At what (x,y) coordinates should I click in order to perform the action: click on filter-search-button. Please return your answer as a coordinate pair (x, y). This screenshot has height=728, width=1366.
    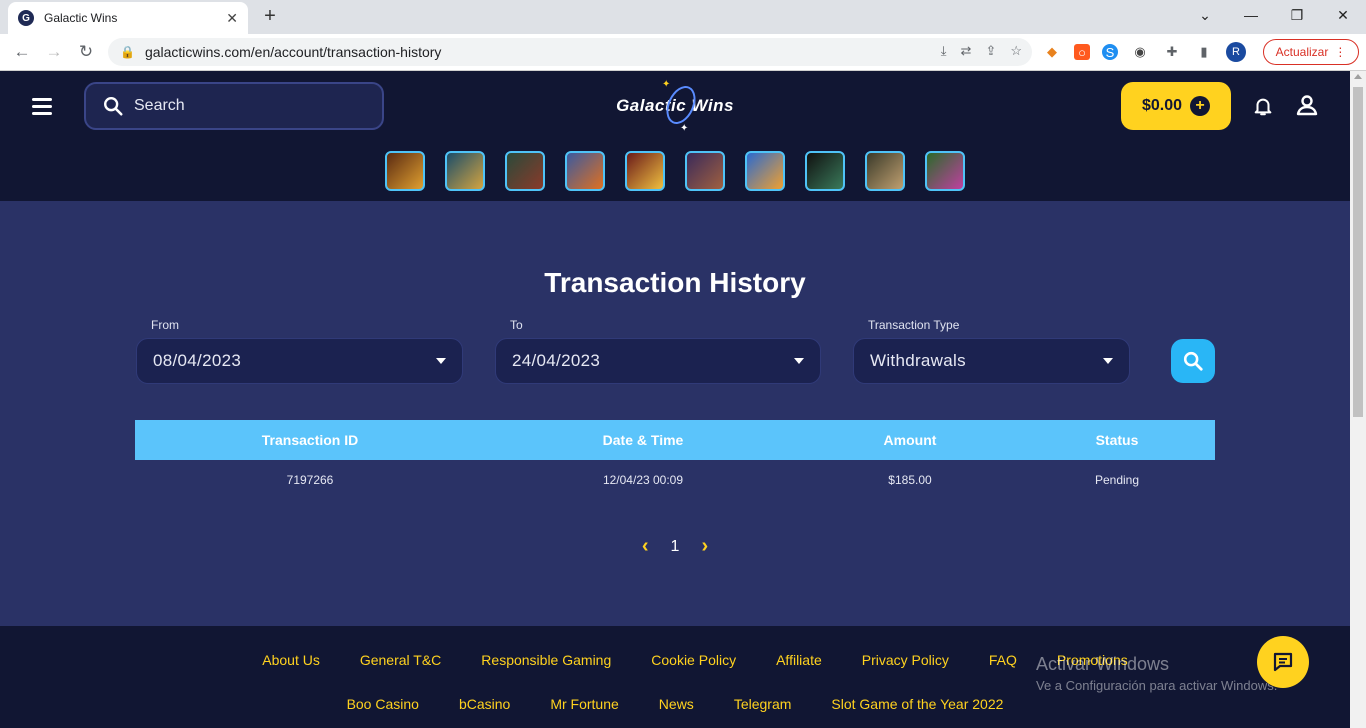
    Looking at the image, I should click on (1193, 361).